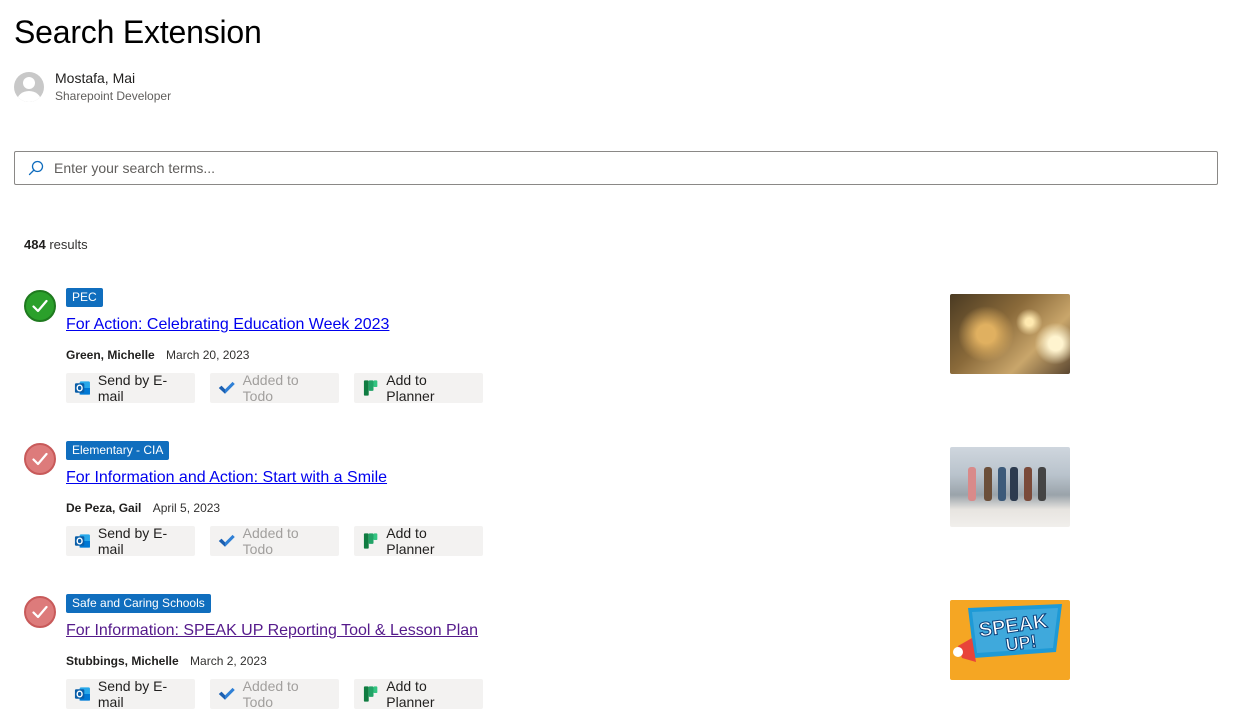  Describe the element at coordinates (138, 603) in the screenshot. I see `category-tag: Safe and Caring Schools` at that location.